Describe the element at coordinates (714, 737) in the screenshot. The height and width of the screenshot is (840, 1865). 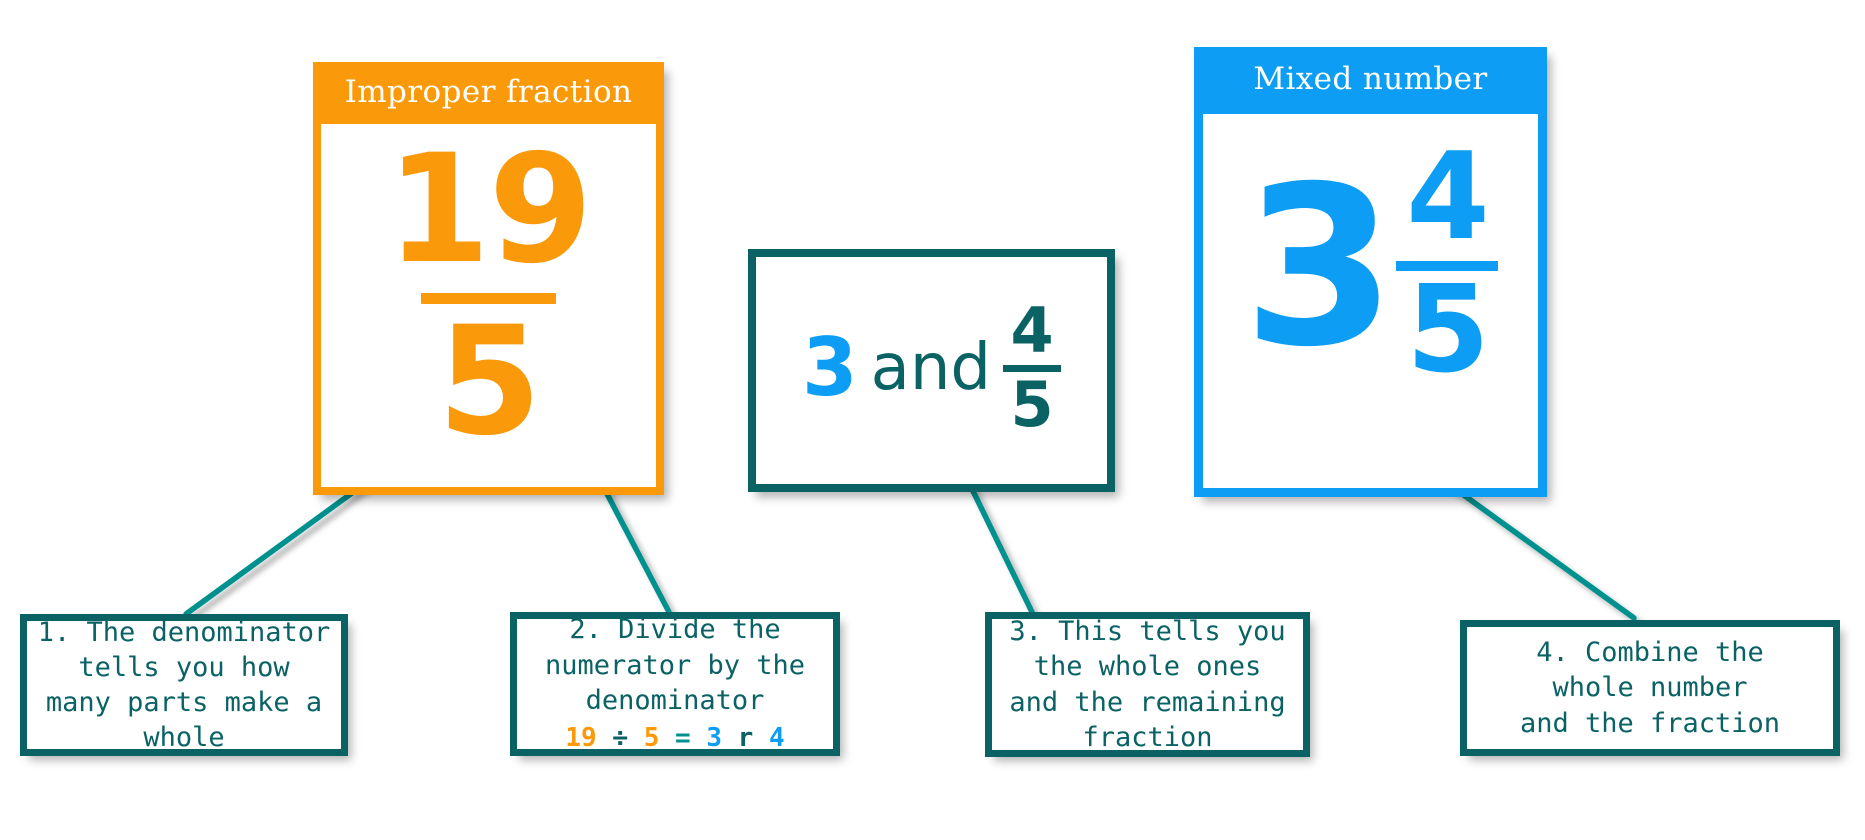
I see `equation-quotient: 3` at that location.